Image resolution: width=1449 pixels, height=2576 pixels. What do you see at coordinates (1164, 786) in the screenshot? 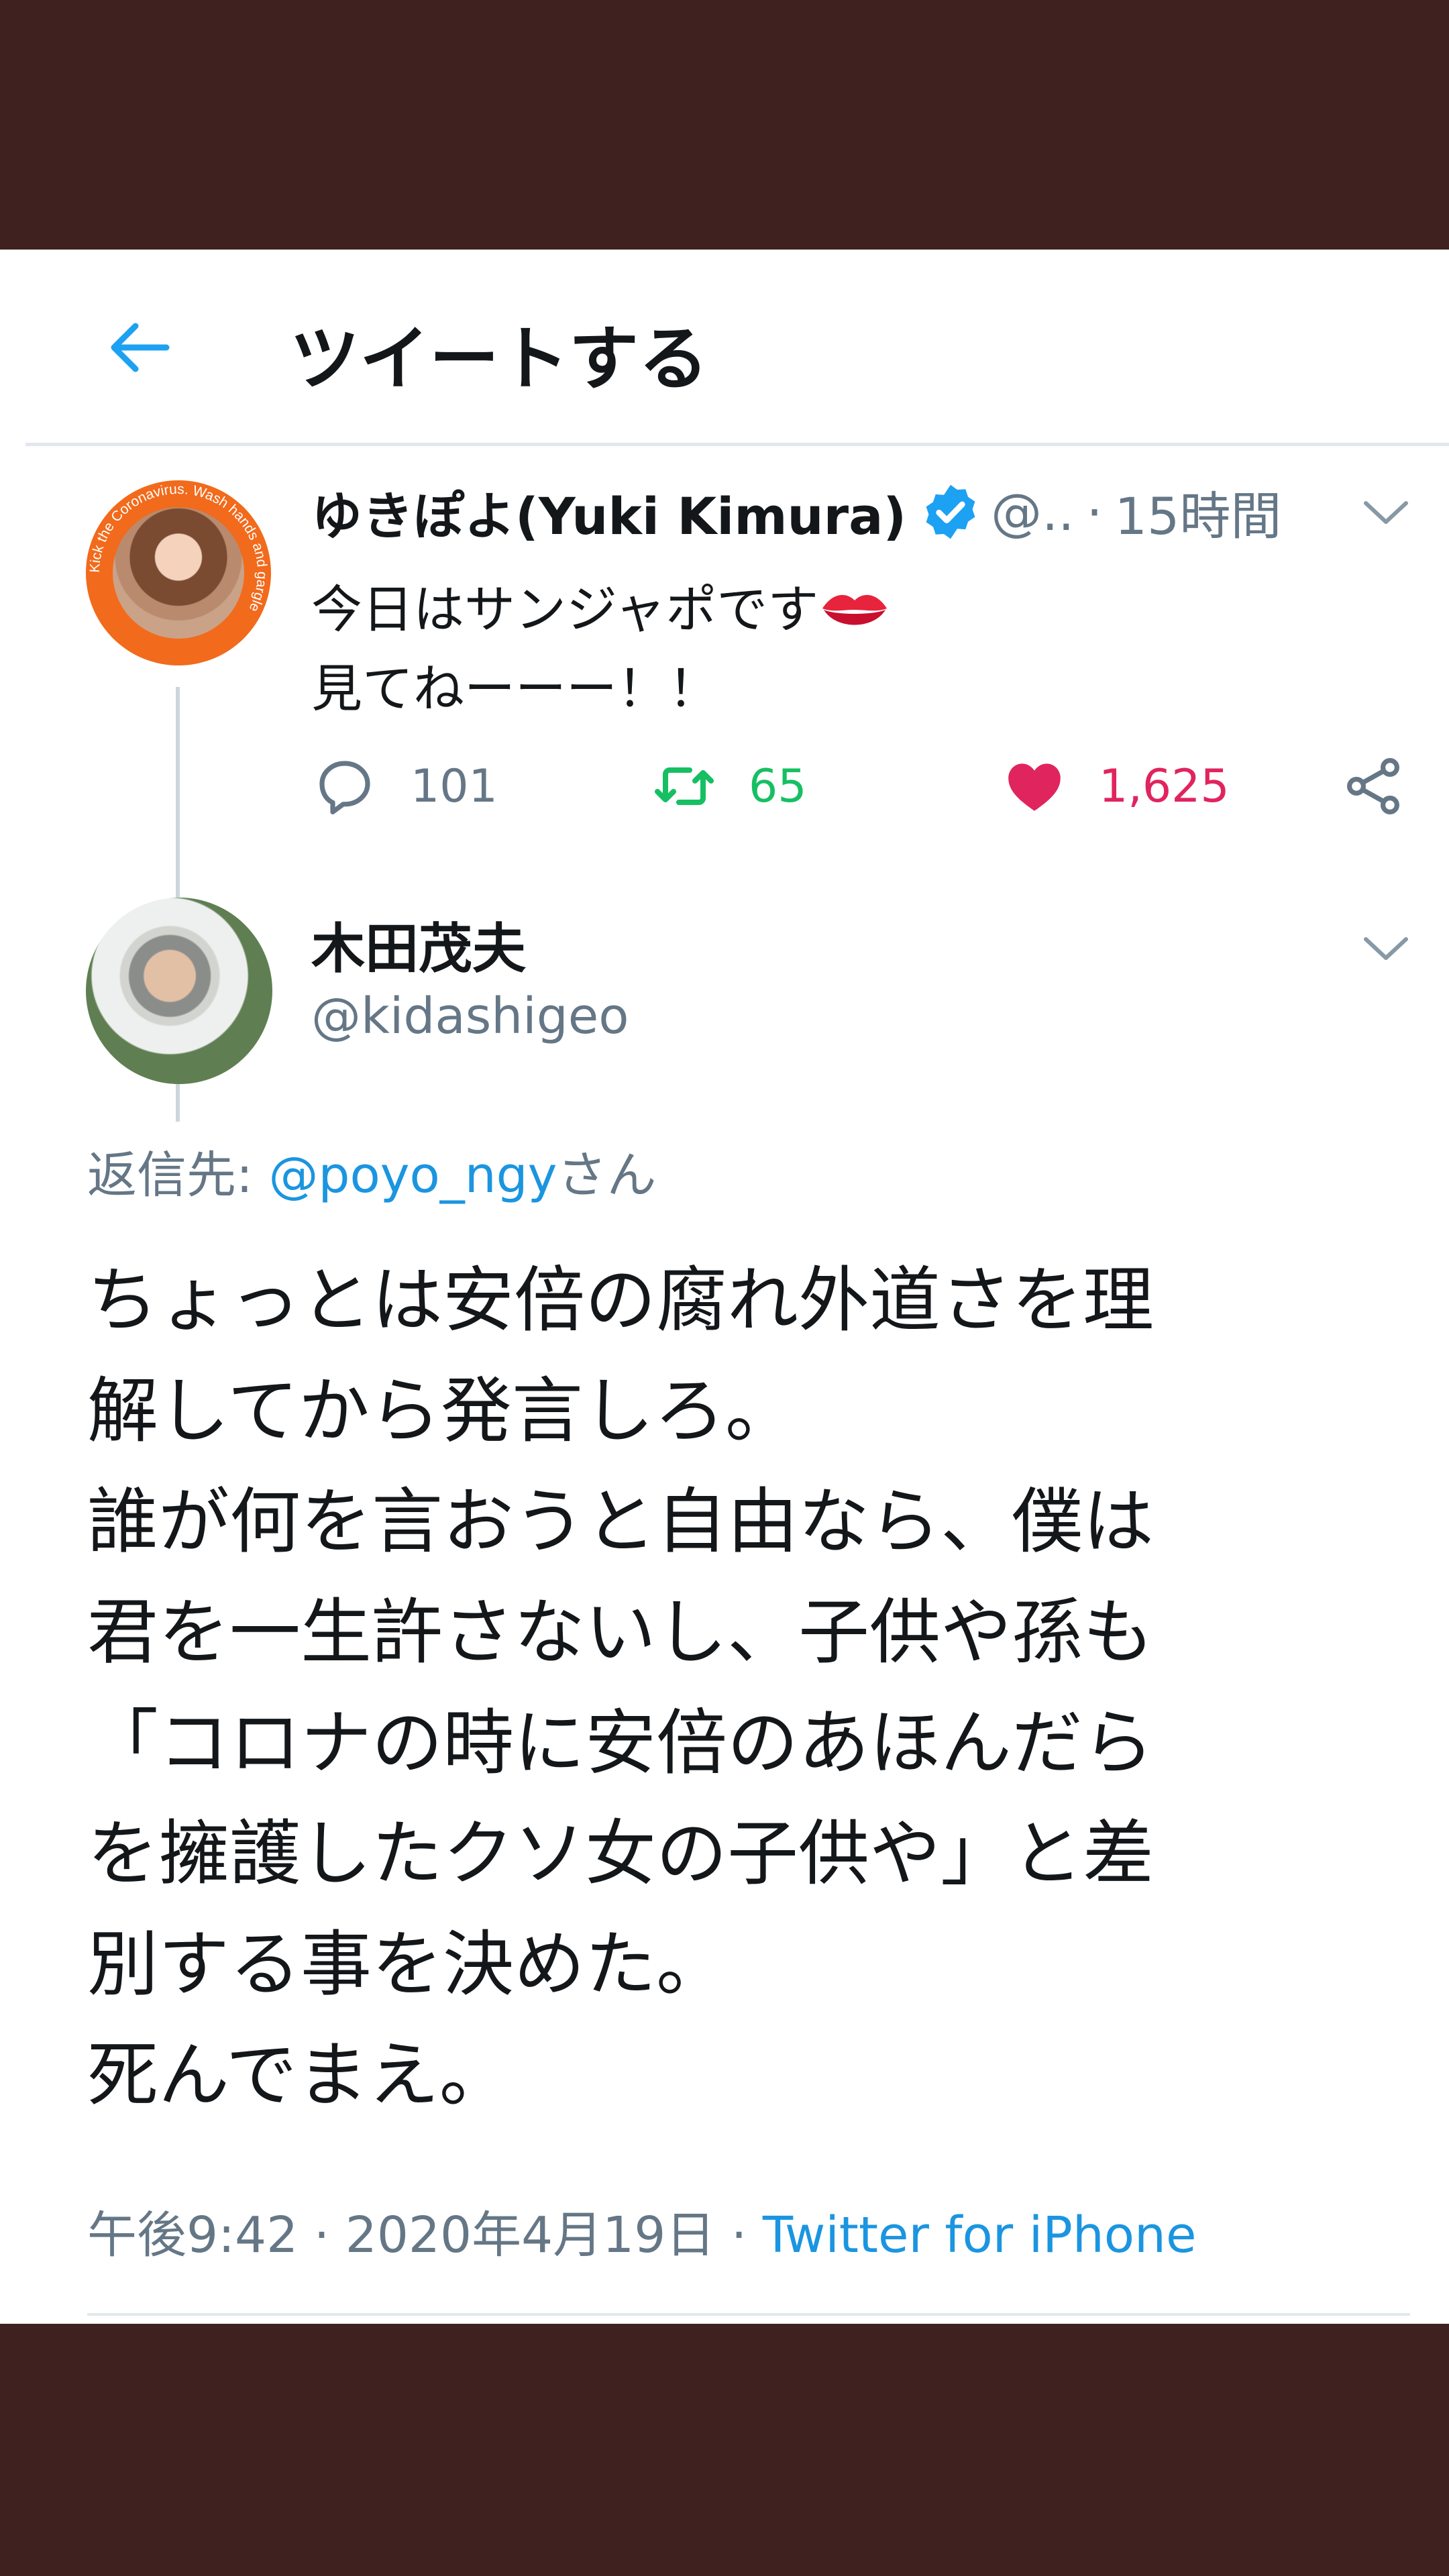
I see `like-count: 1,625` at bounding box center [1164, 786].